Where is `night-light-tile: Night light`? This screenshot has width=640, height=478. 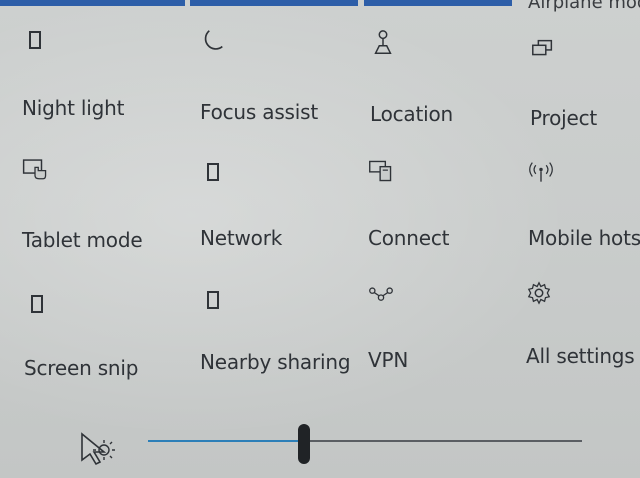 night-light-tile: Night light is located at coordinates (107, 88).